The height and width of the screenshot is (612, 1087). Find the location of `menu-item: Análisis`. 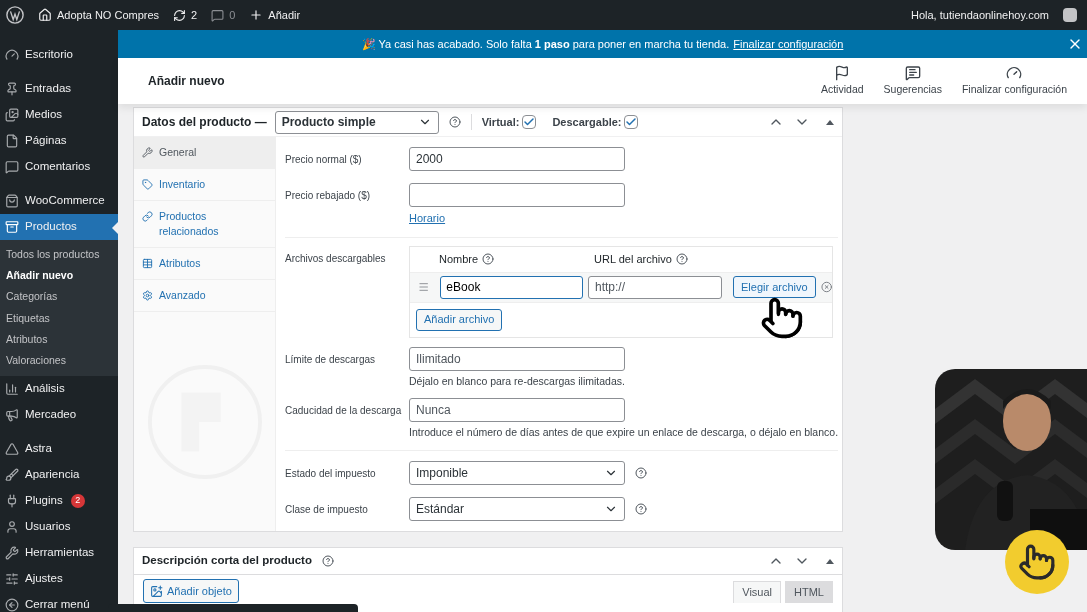

menu-item: Análisis is located at coordinates (59, 388).